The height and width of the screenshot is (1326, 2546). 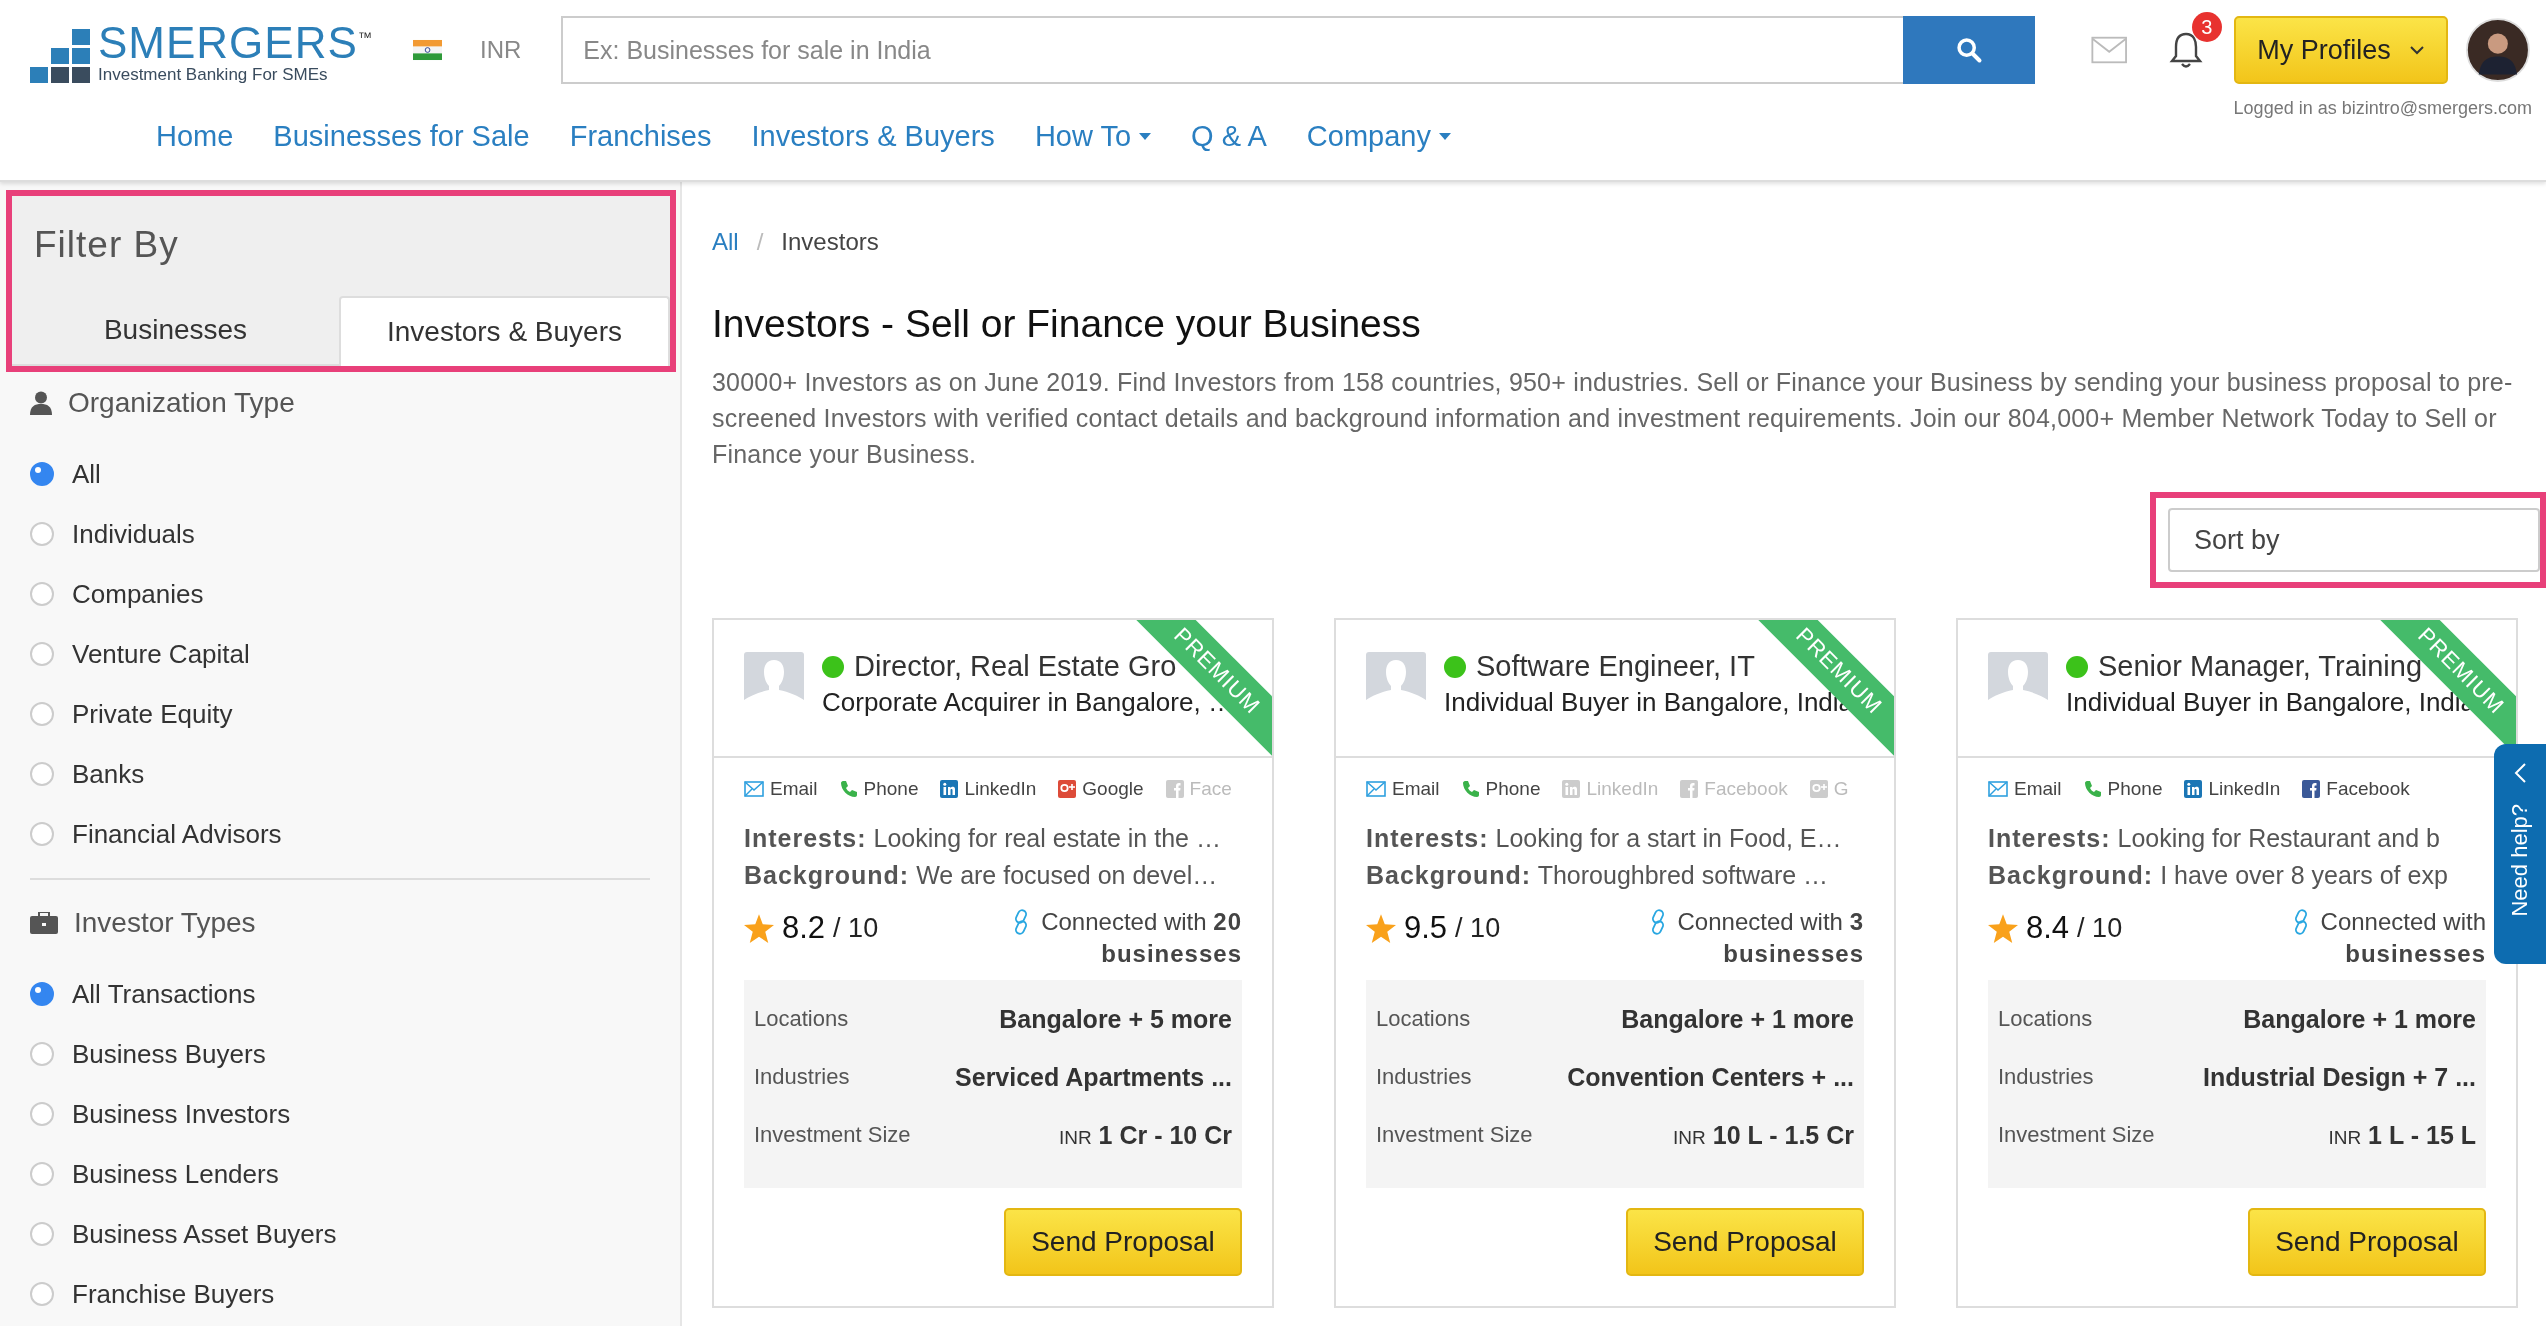 I want to click on option-label: All Transactions, so click(x=164, y=994).